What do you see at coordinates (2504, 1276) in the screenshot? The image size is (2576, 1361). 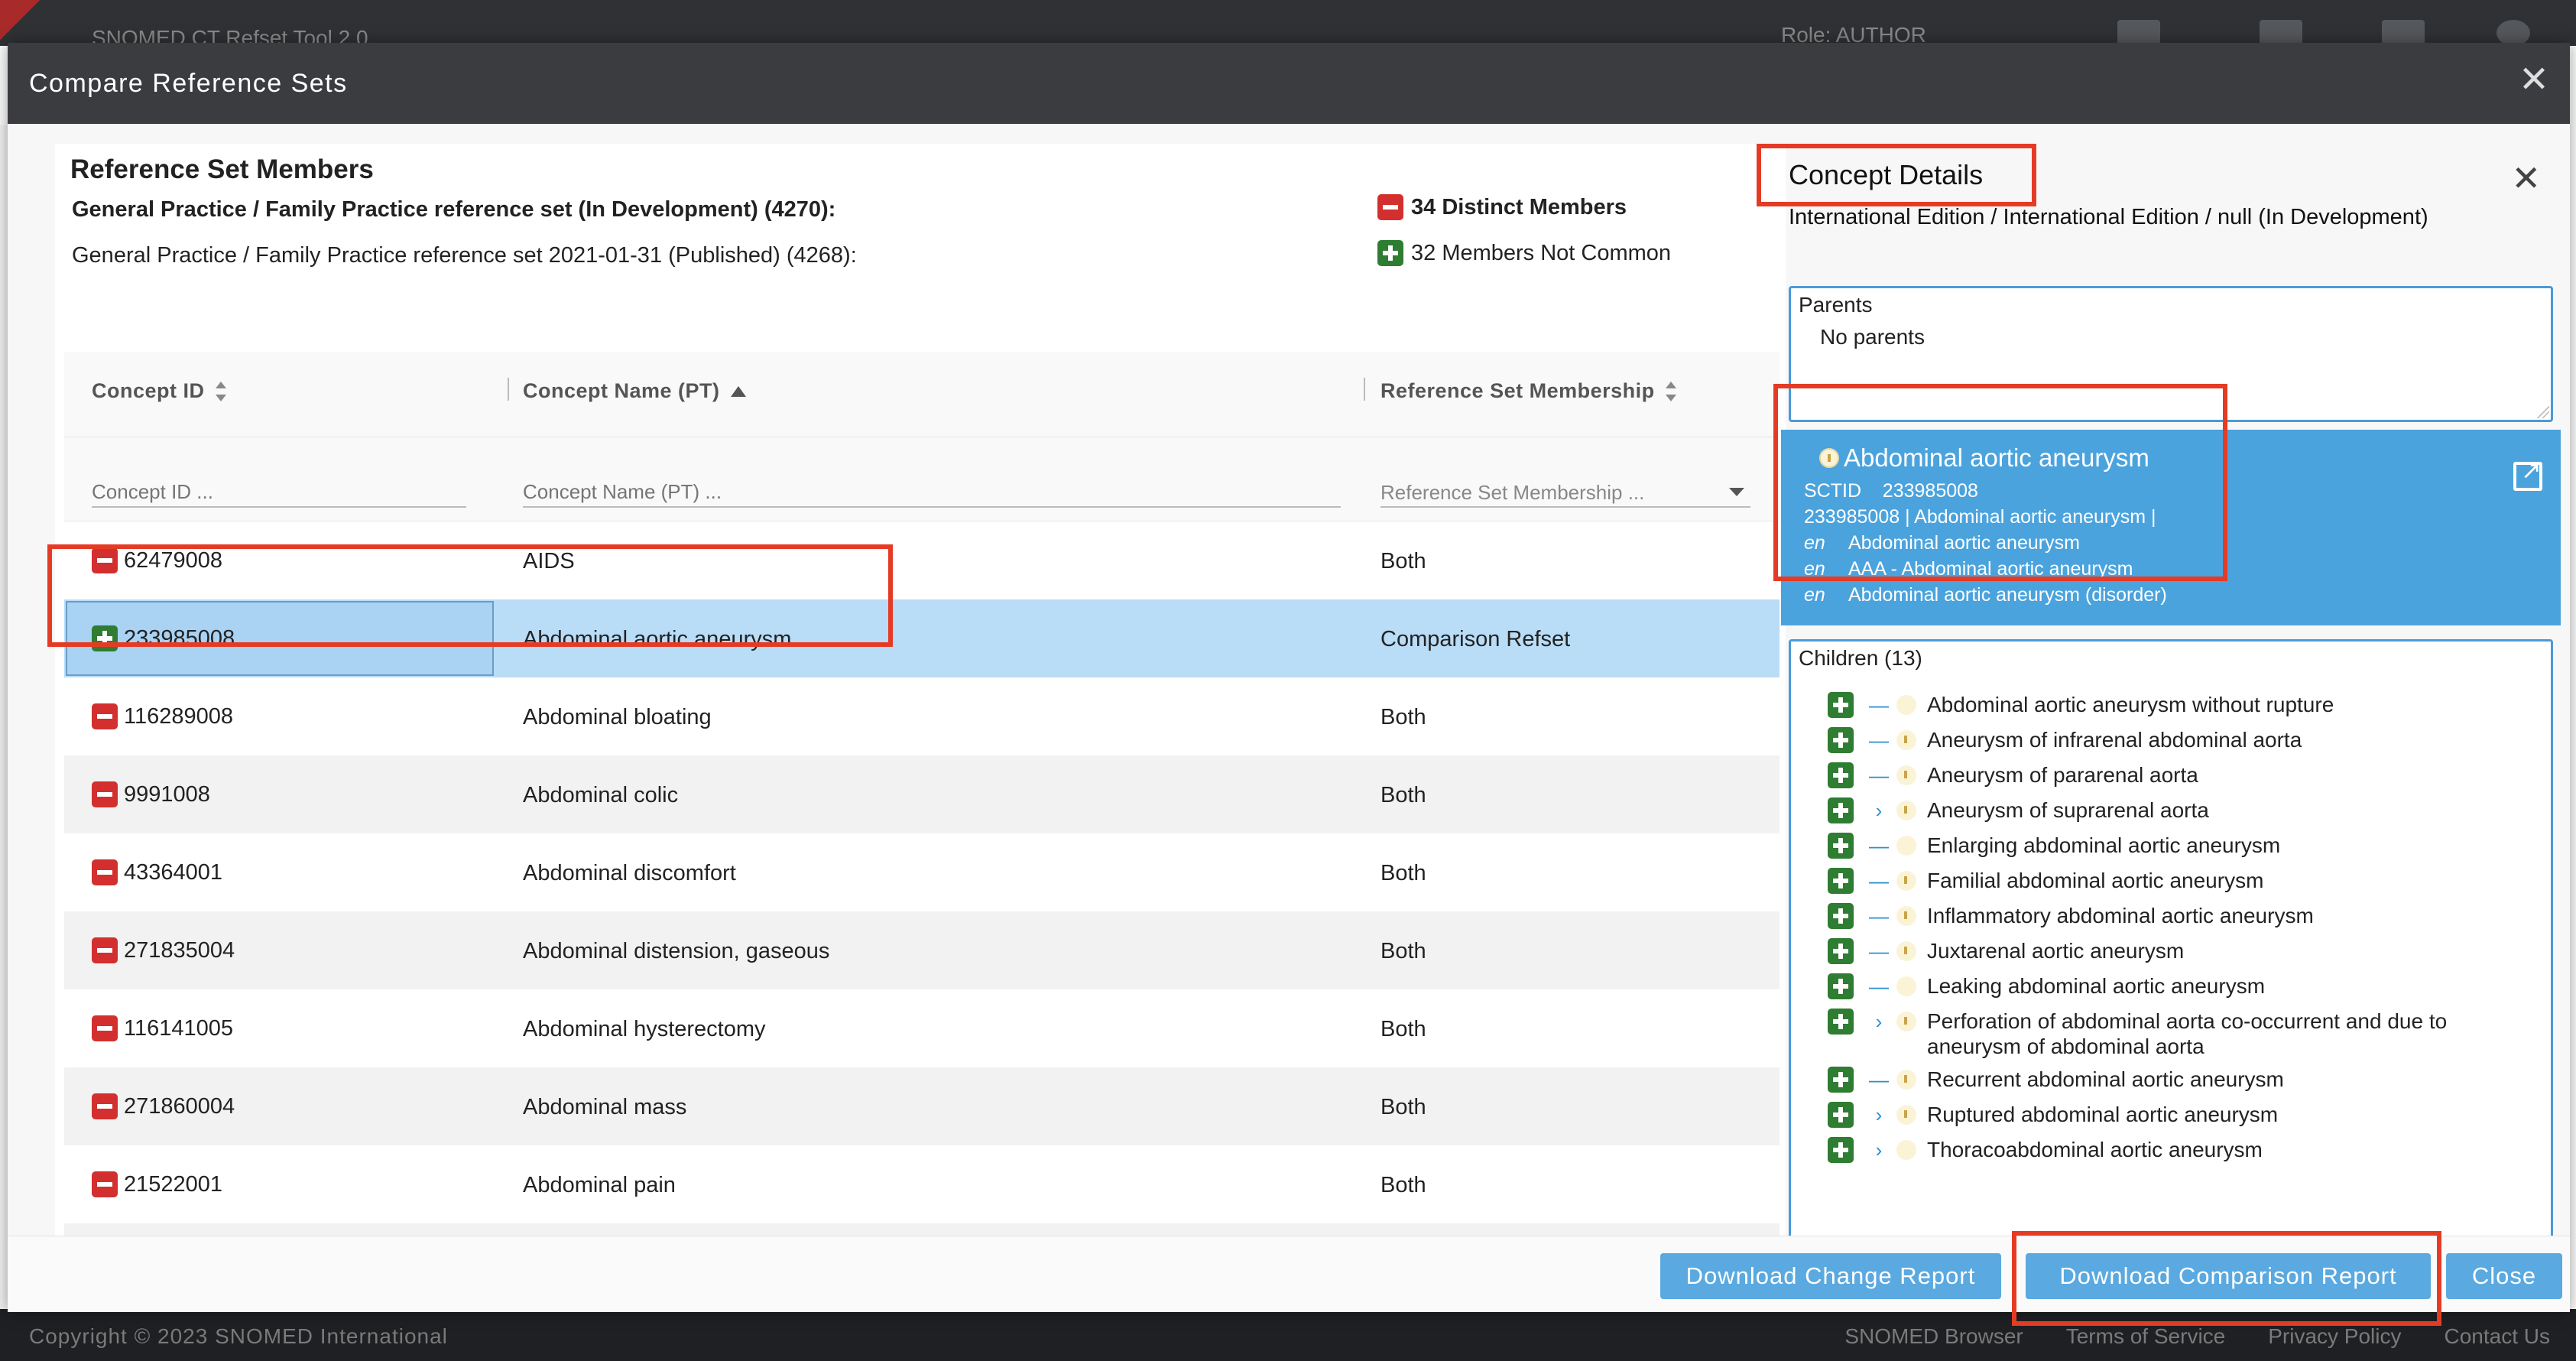 I see `close-button: Close` at bounding box center [2504, 1276].